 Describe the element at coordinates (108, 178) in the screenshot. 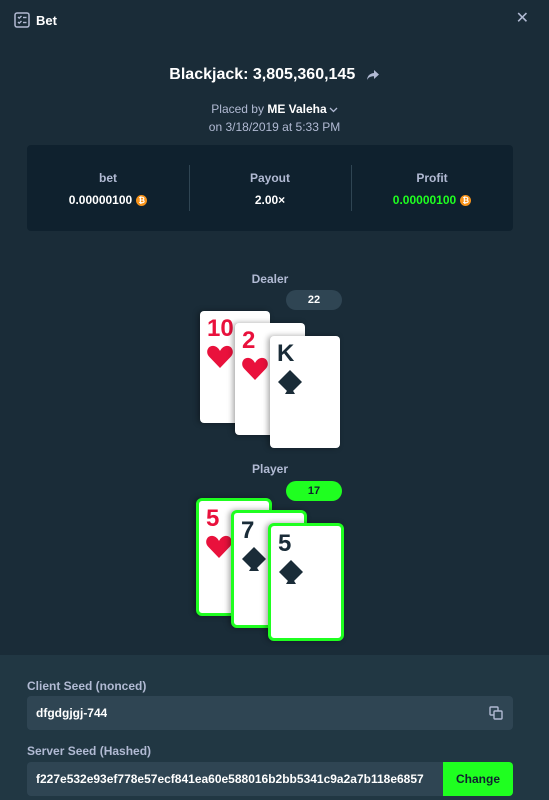

I see `stat-bet-label: bet` at that location.